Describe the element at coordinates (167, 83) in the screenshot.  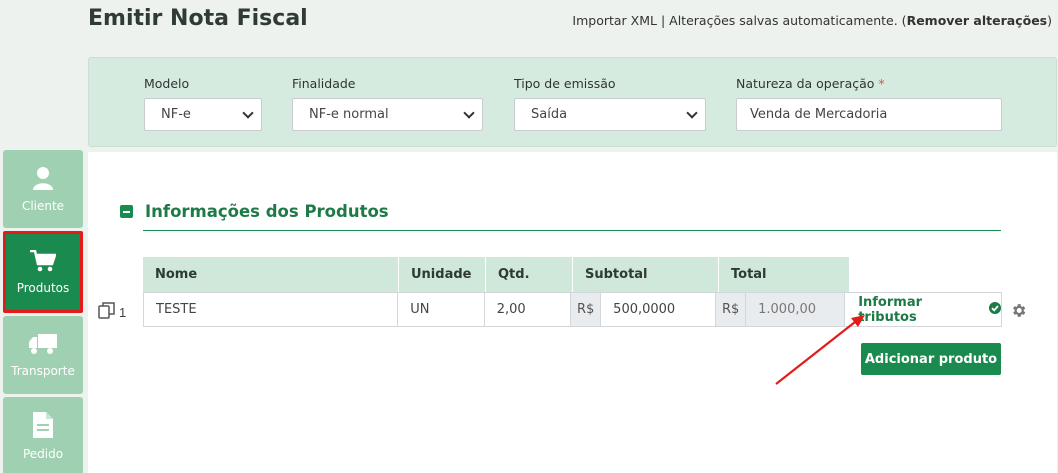
I see `modelo-label: Modelo` at that location.